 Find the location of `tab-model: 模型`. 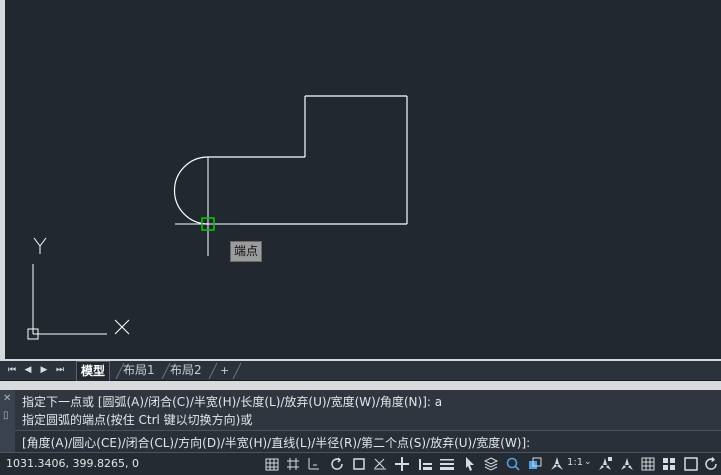

tab-model: 模型 is located at coordinates (93, 371).